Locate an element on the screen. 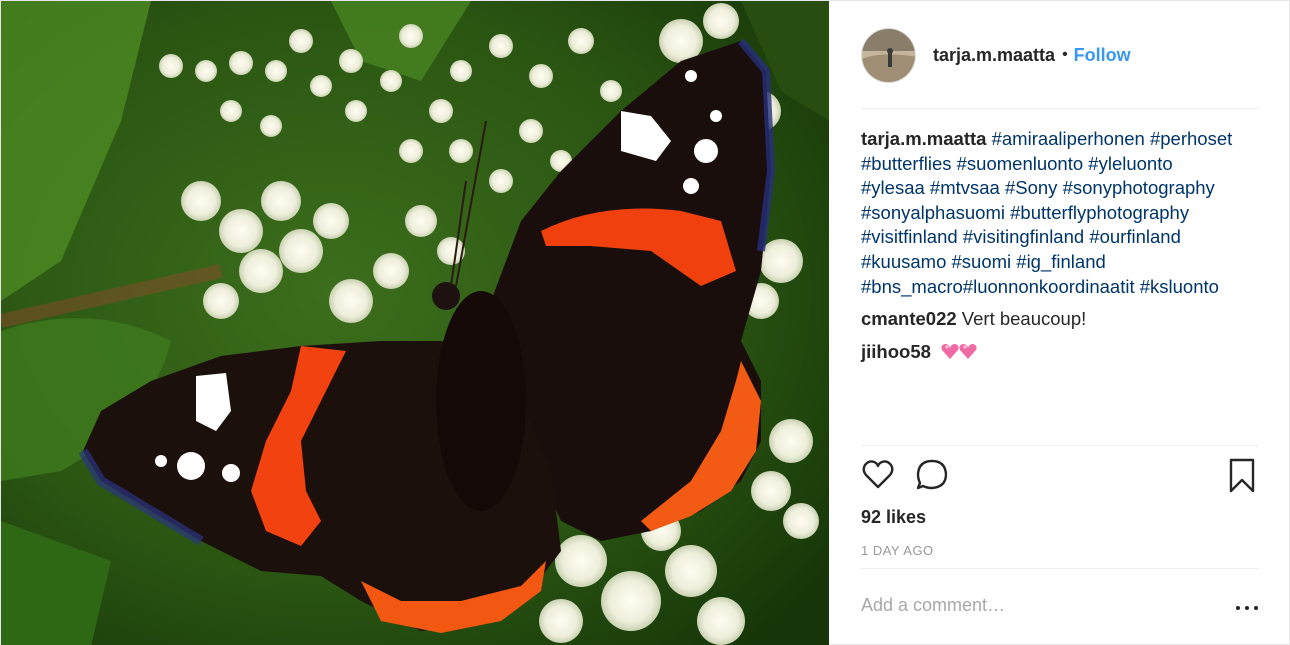 The image size is (1290, 645). hashtag-link: #ksluonto is located at coordinates (1179, 286).